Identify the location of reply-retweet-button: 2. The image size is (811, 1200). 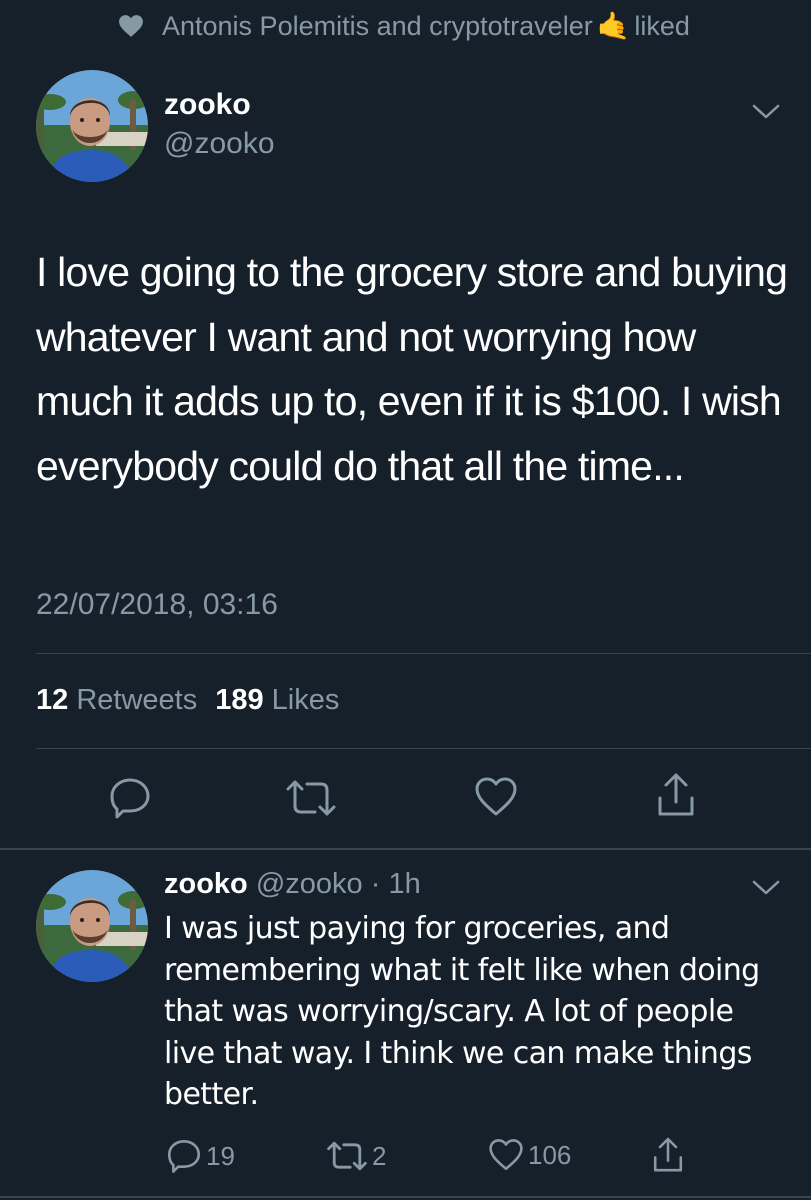
(356, 1156).